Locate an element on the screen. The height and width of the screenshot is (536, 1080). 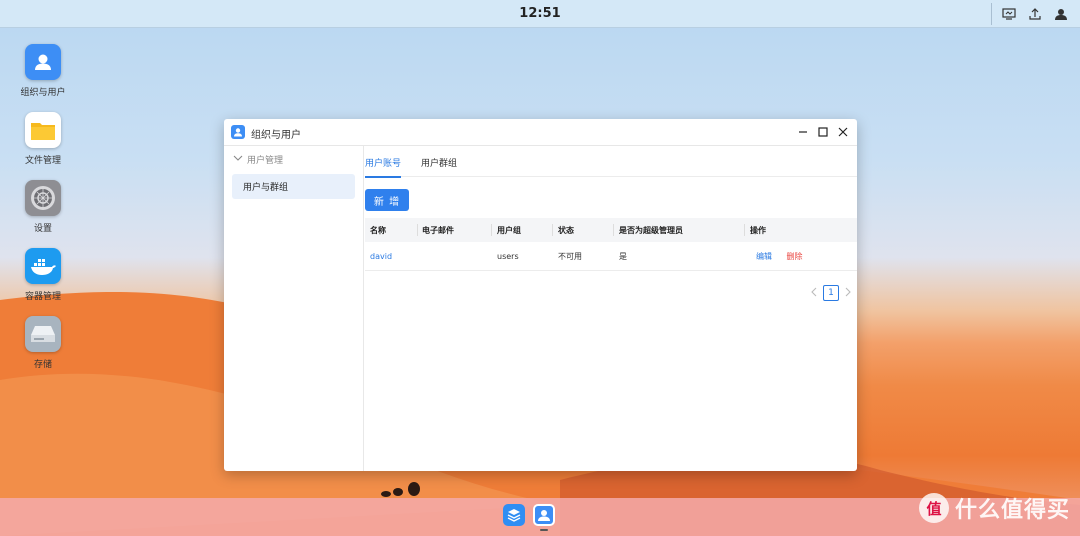
watermark: 值 什么值得买 is located at coordinates (994, 508).